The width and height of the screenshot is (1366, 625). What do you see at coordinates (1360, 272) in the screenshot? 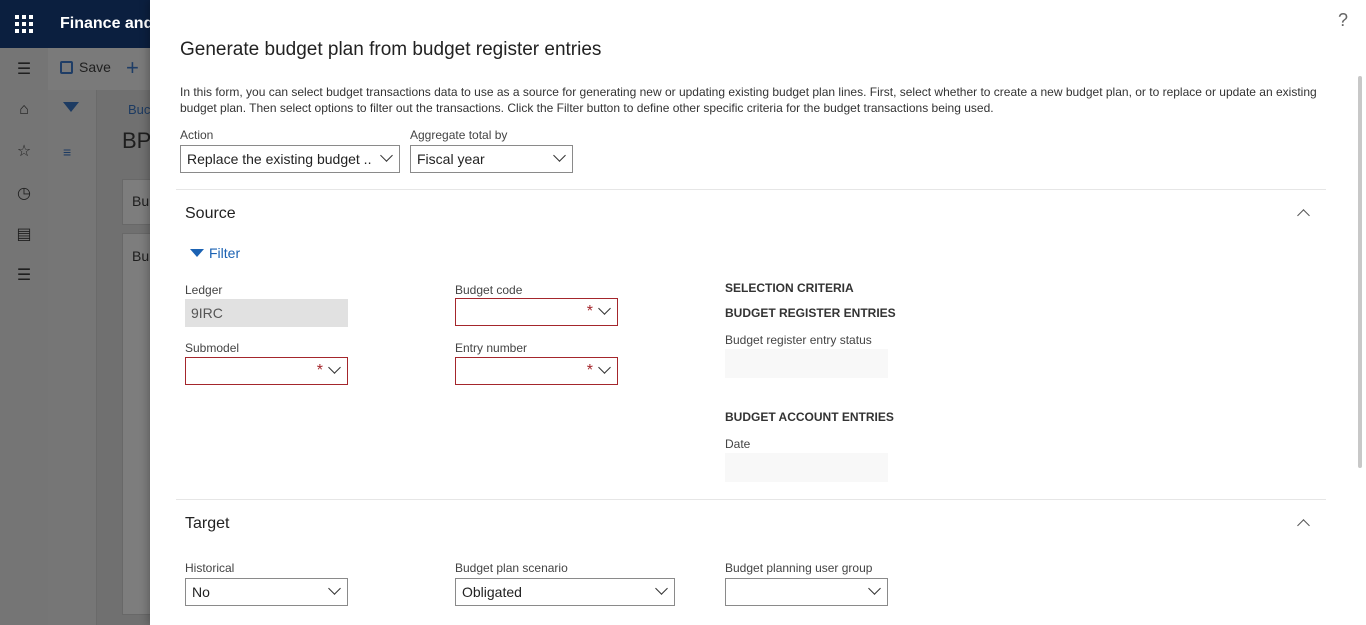
I see `dialog-scrollbar` at bounding box center [1360, 272].